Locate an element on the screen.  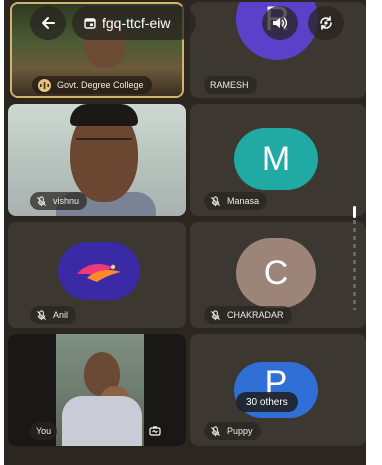
participant-label: RAMESH is located at coordinates (230, 85).